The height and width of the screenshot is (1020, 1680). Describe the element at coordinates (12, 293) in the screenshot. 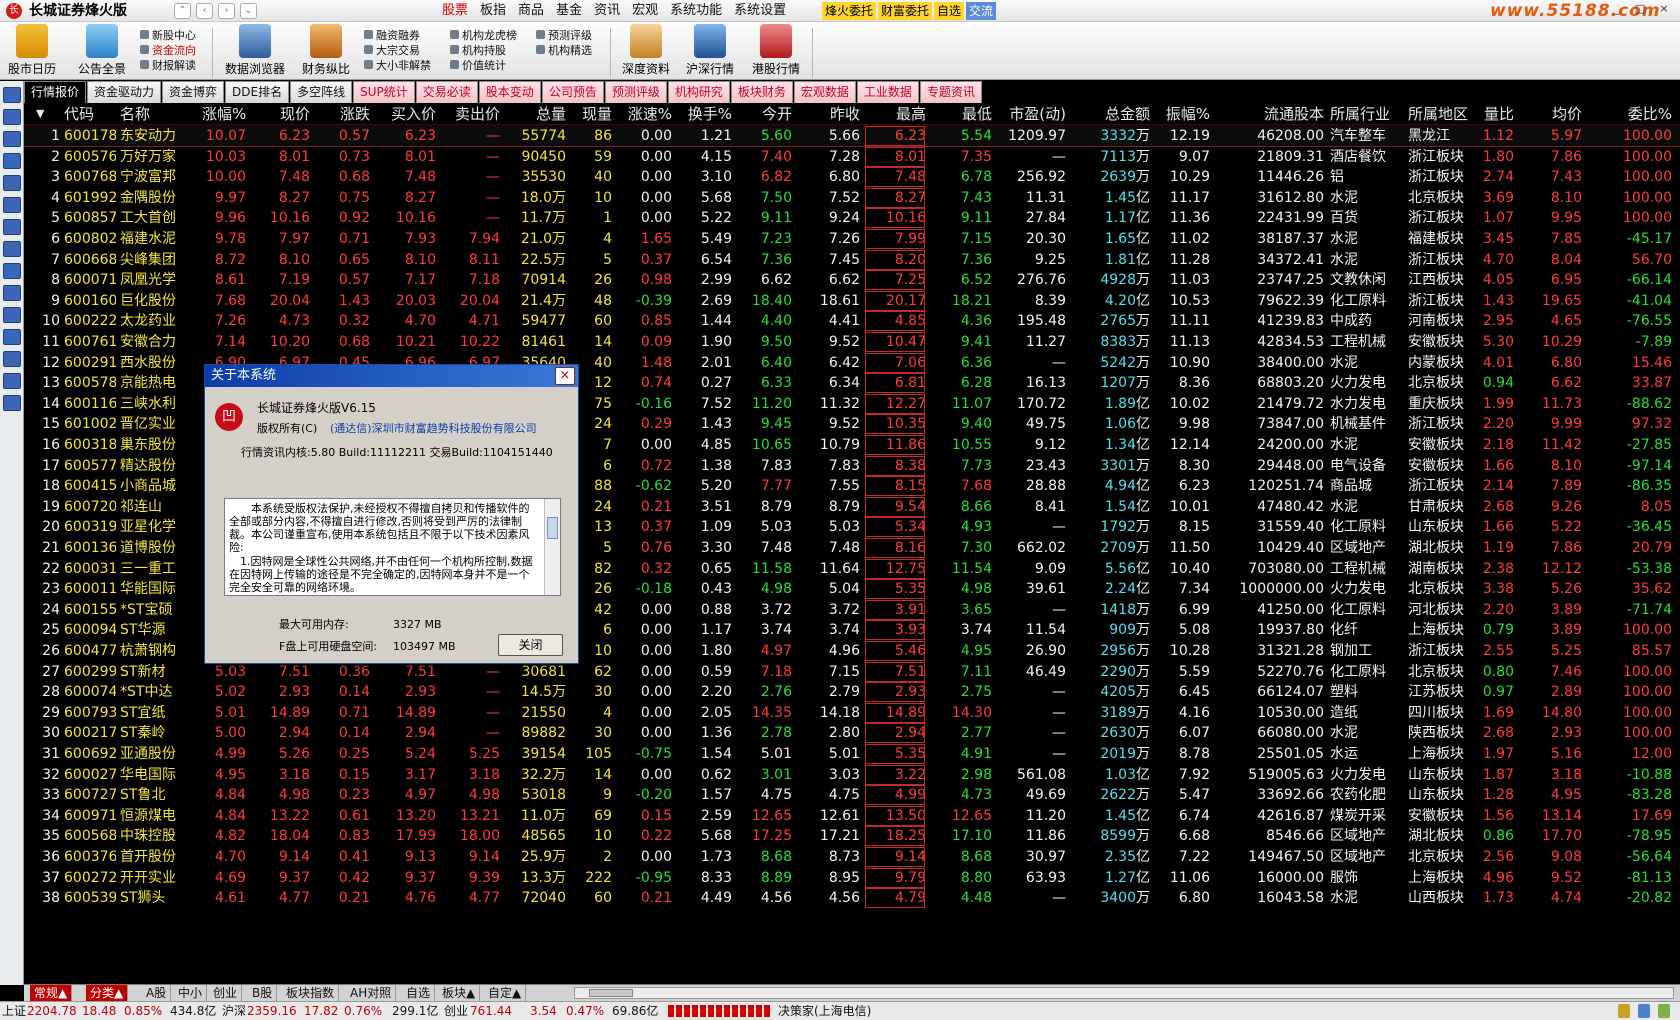

I see `sidebar-formula-icon` at that location.